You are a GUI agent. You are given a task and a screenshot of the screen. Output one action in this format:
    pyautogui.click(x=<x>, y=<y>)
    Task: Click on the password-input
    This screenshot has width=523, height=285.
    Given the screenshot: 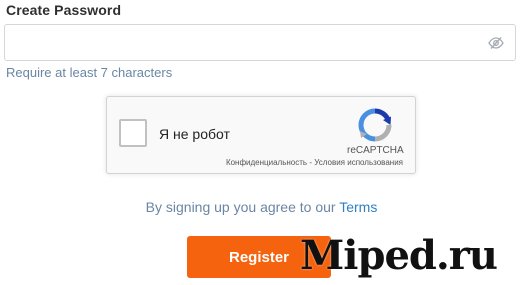 What is the action you would take?
    pyautogui.click(x=240, y=42)
    